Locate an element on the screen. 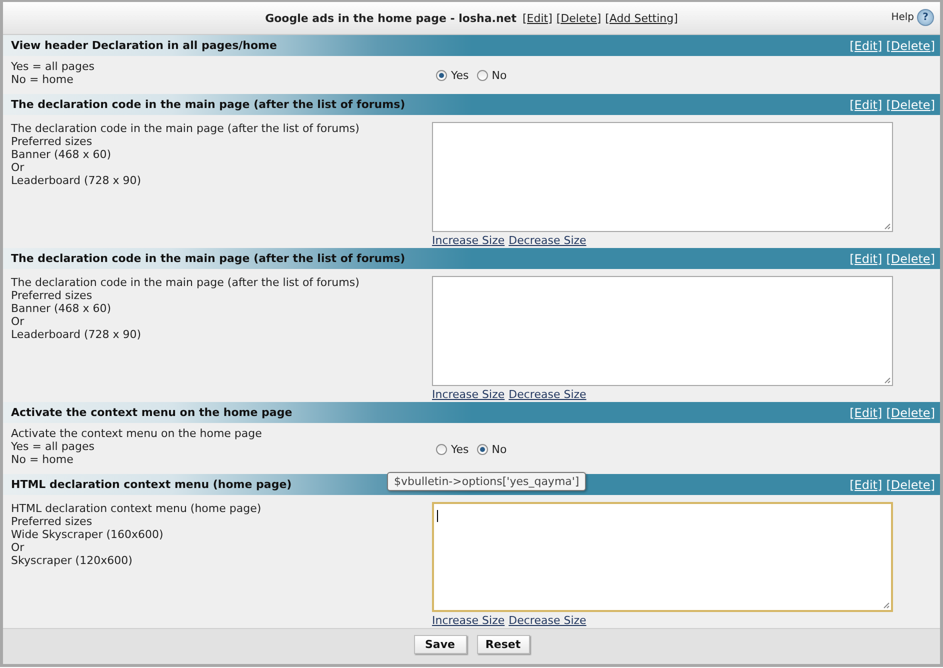 This screenshot has height=668, width=943. help-label: Help is located at coordinates (902, 17).